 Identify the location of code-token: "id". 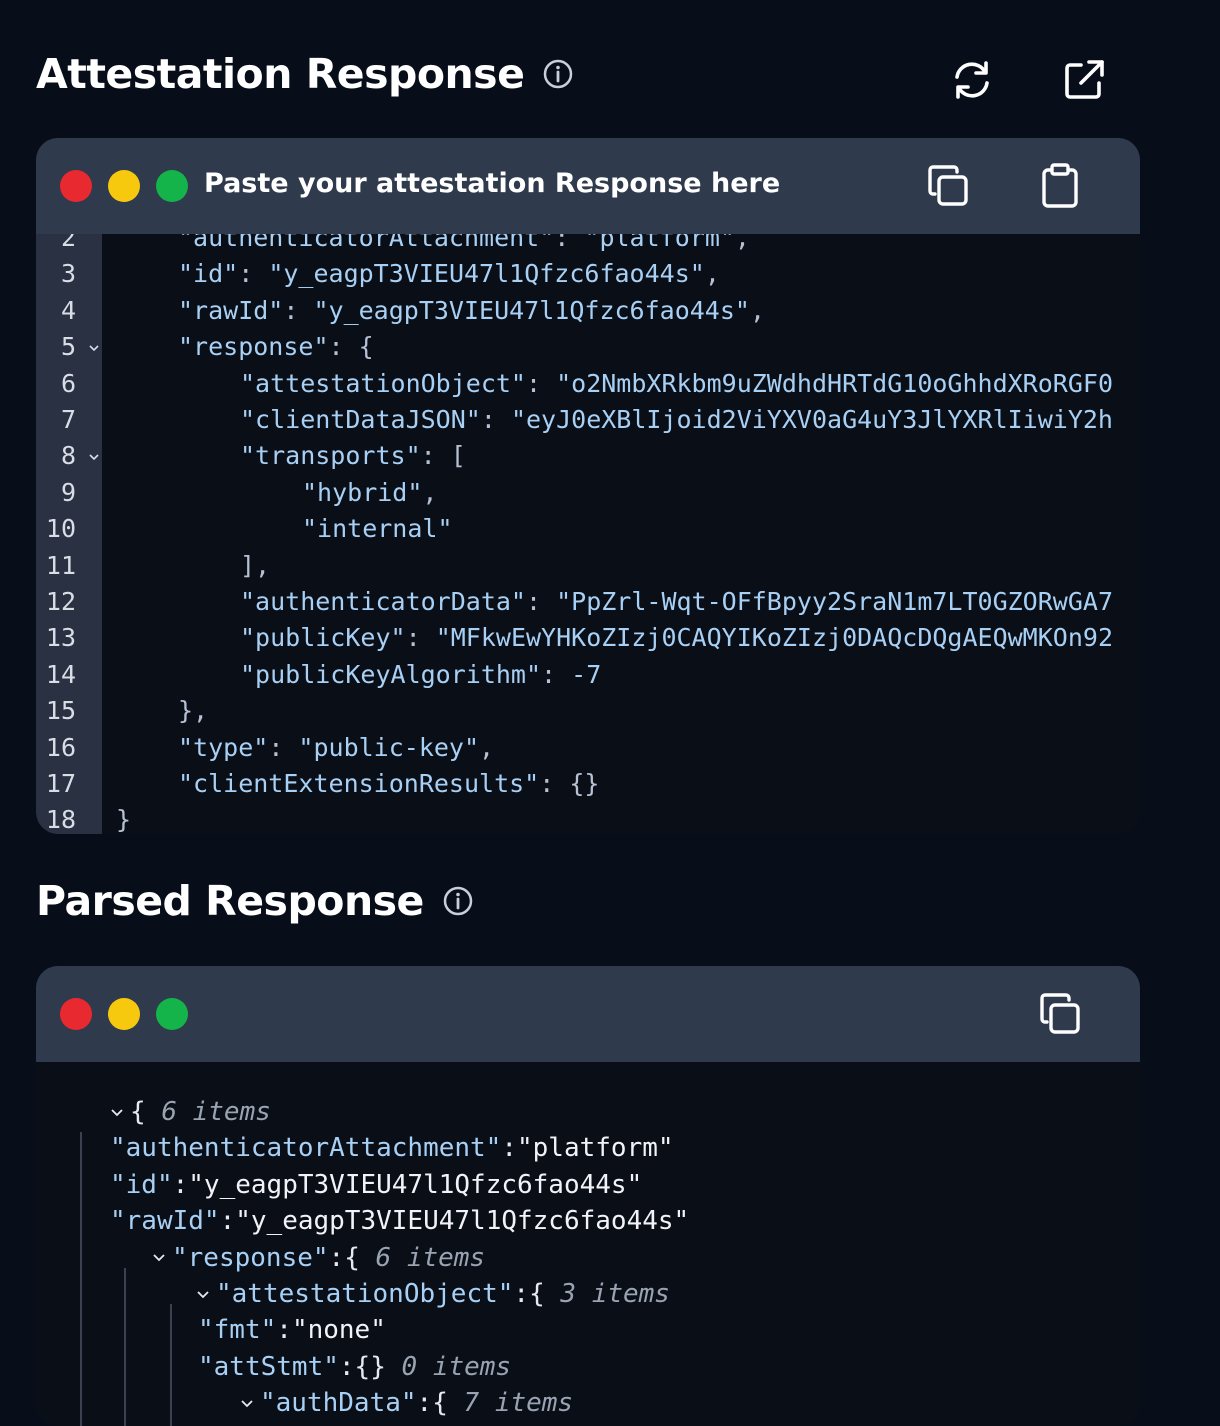
(208, 274).